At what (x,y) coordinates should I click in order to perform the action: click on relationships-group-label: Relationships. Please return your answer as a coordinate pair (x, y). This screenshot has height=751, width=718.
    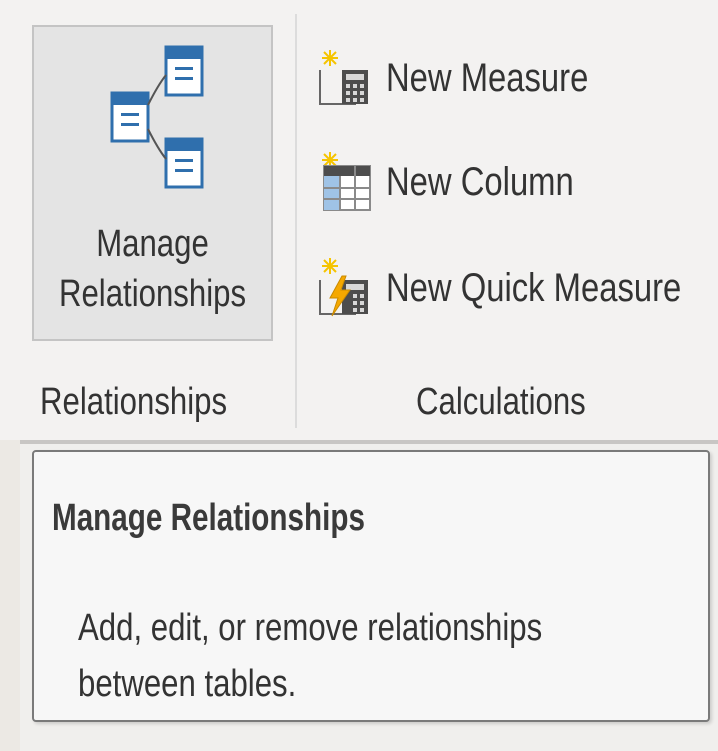
    Looking at the image, I should click on (134, 402).